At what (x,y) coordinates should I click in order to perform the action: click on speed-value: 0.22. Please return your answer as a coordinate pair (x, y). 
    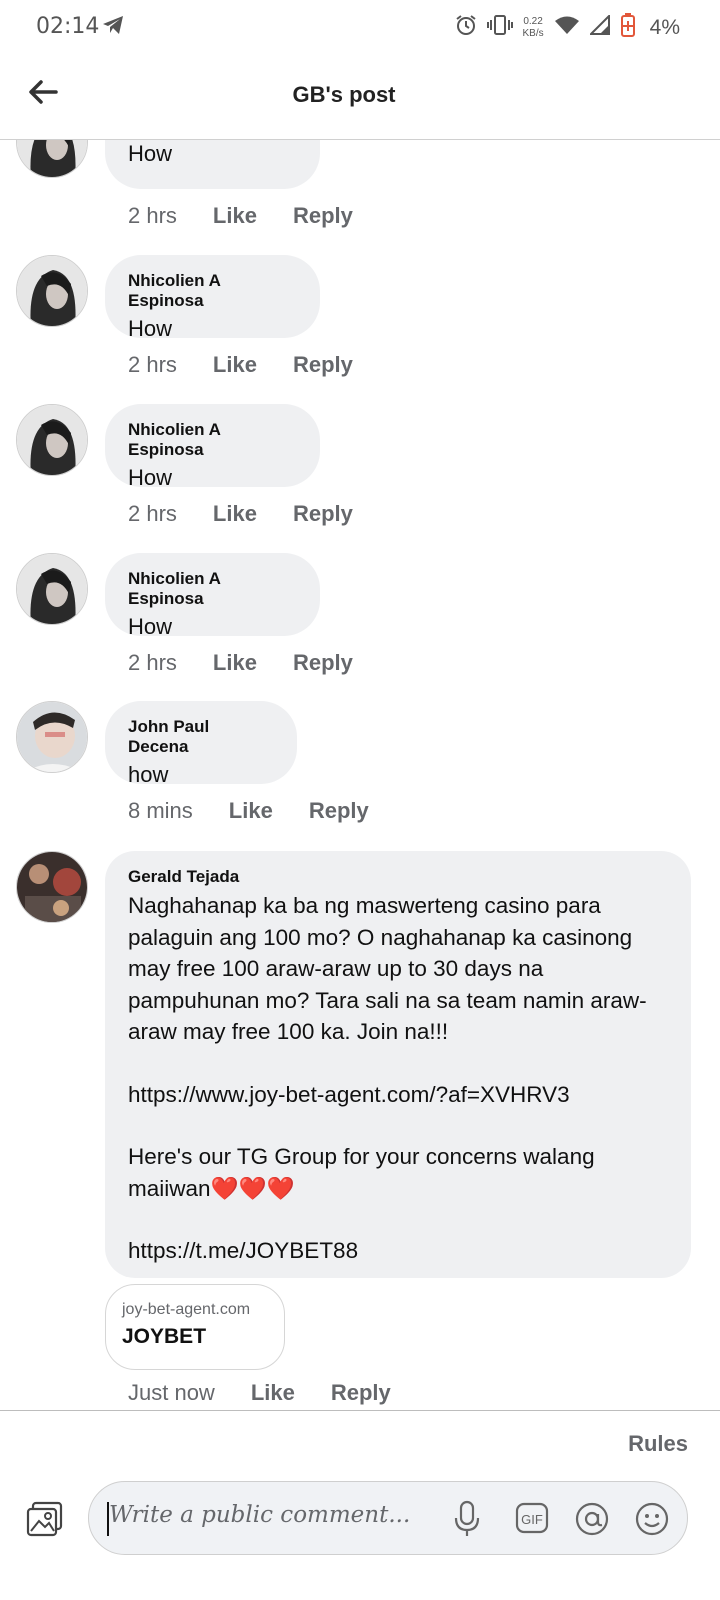
    Looking at the image, I should click on (533, 21).